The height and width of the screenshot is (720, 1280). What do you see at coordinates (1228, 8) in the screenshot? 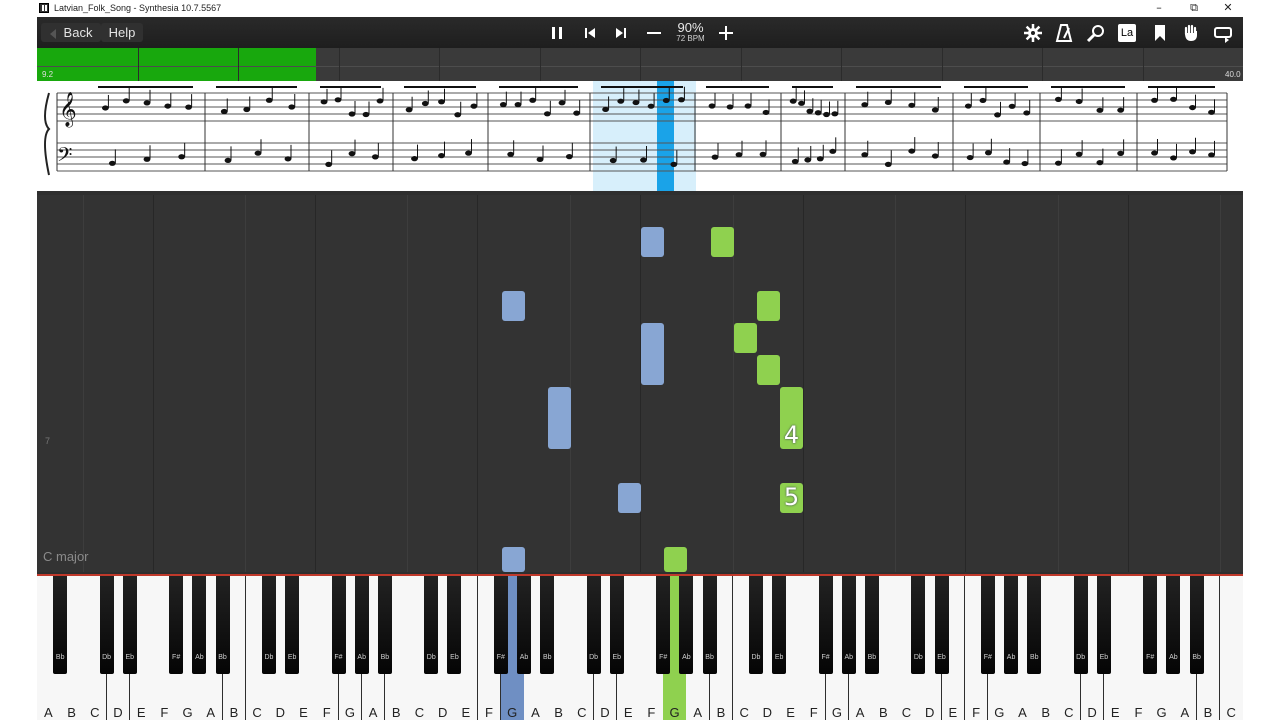
I see `close-icon: ✕` at bounding box center [1228, 8].